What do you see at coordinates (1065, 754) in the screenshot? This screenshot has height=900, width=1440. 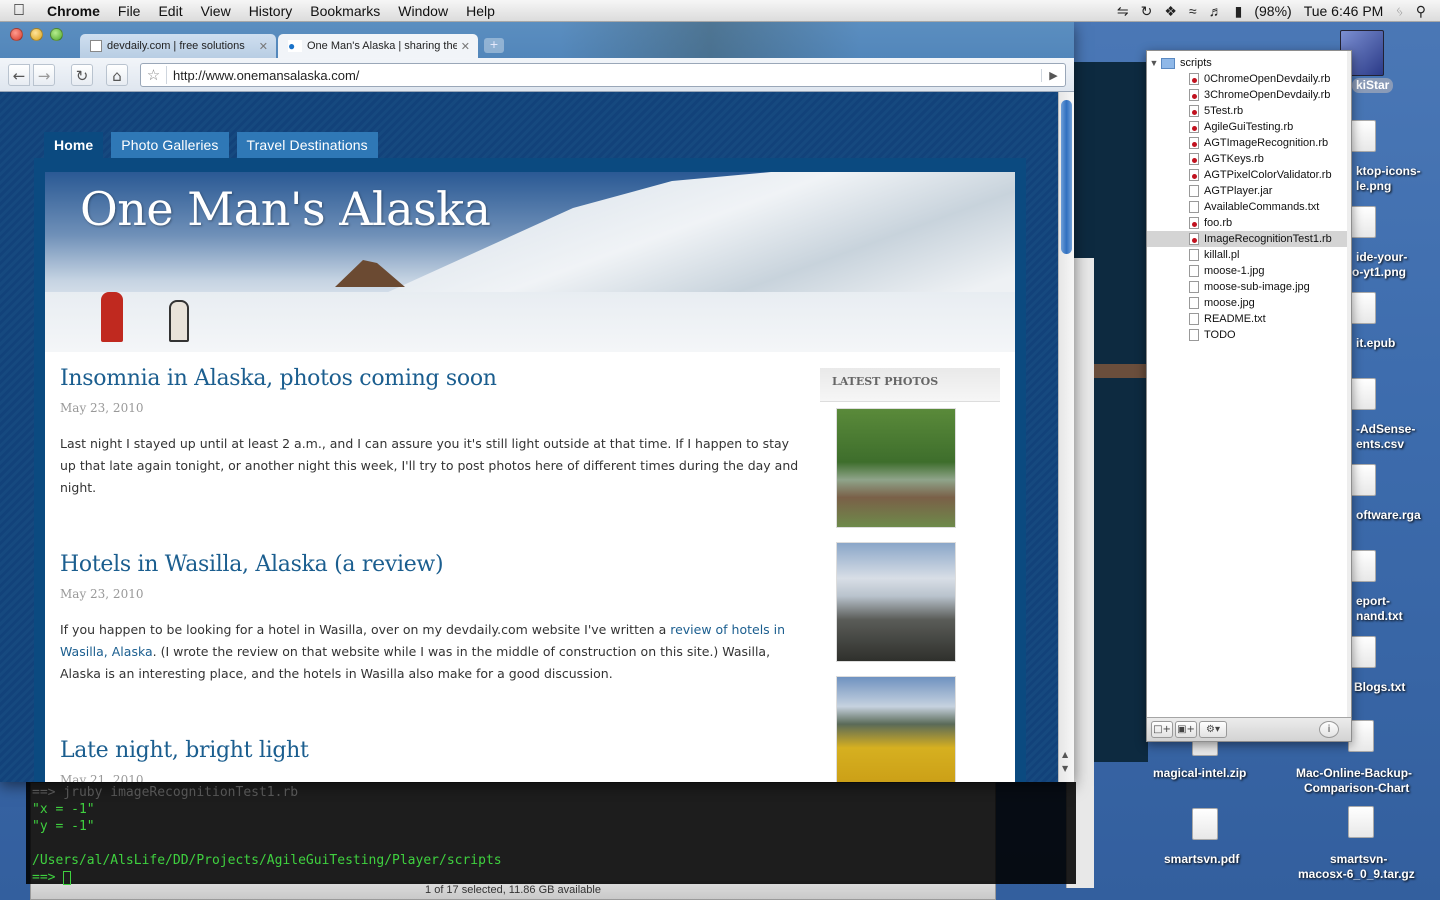 I see `scroll-up-icon: ▲` at bounding box center [1065, 754].